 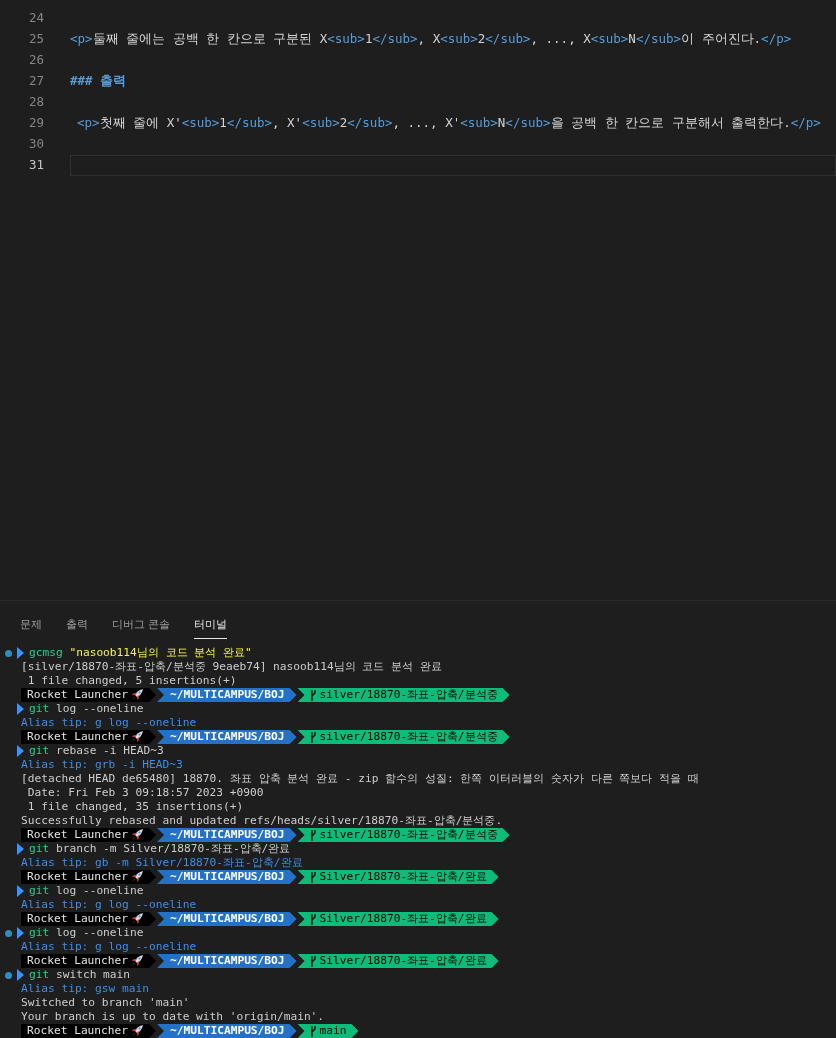 I want to click on terminal-output: Successfully rebased and updated refs/heads/silver/18870-좌표-압축/분석중., so click(x=262, y=821).